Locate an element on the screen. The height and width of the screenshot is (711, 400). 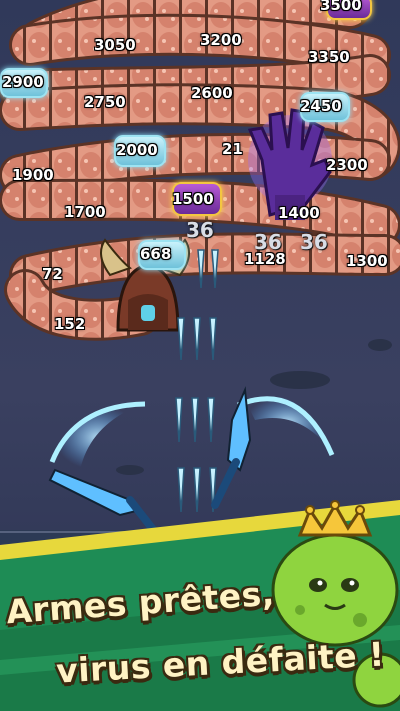
enemy-value: 1900 is located at coordinates (33, 175).